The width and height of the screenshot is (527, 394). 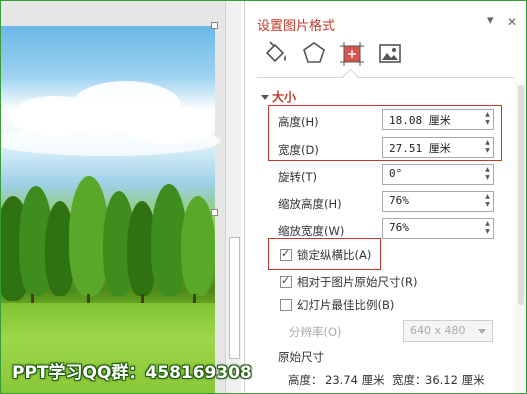 I want to click on size-section-header: 大小, so click(x=278, y=96).